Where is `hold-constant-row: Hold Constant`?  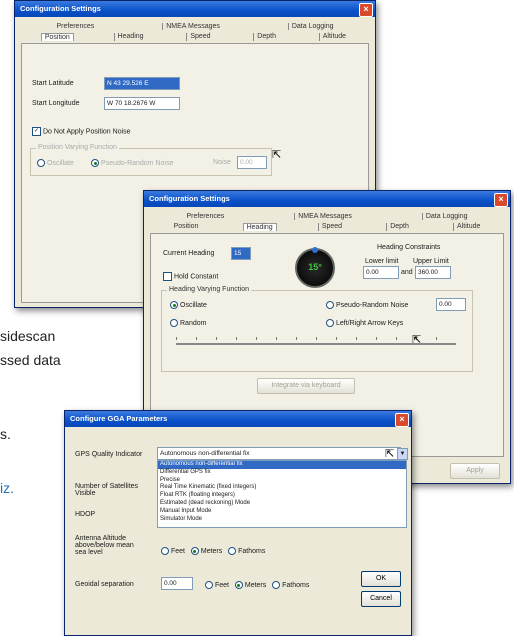 hold-constant-row: Hold Constant is located at coordinates (190, 276).